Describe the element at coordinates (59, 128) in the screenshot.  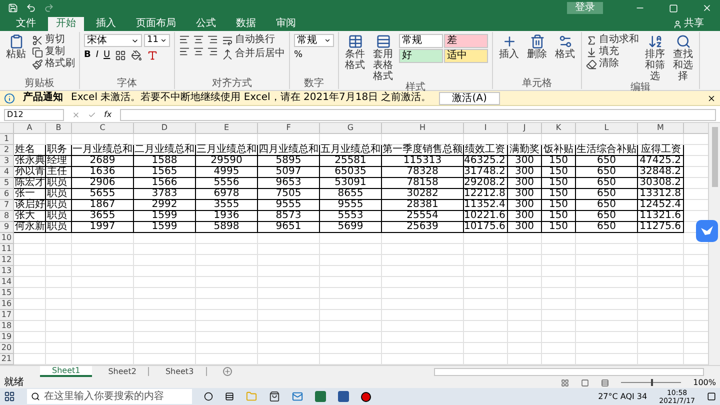
I see `column-header: B` at that location.